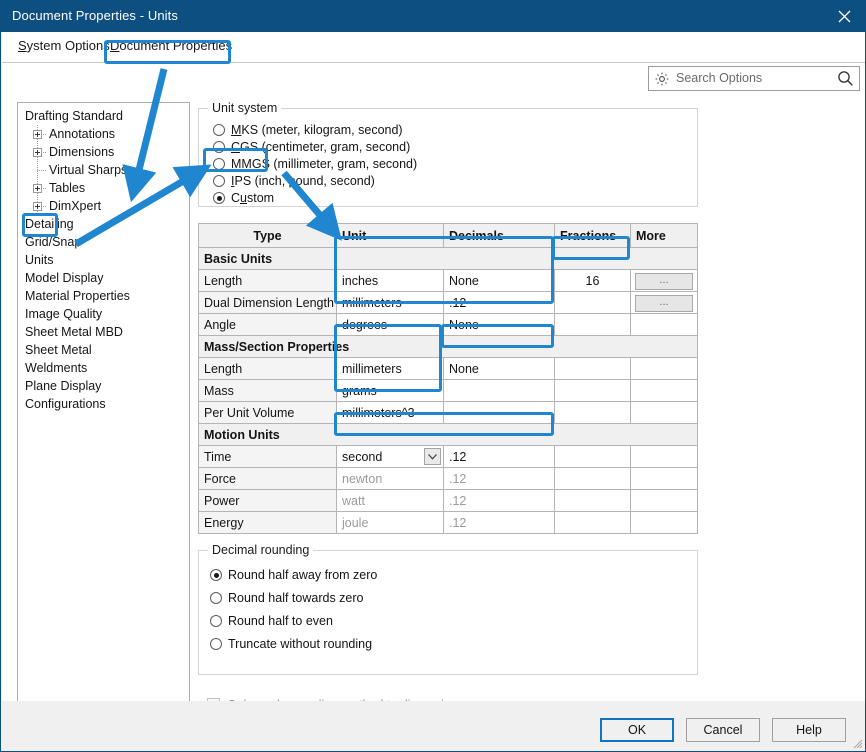 This screenshot has width=866, height=752. I want to click on chevron-down-icon, so click(432, 456).